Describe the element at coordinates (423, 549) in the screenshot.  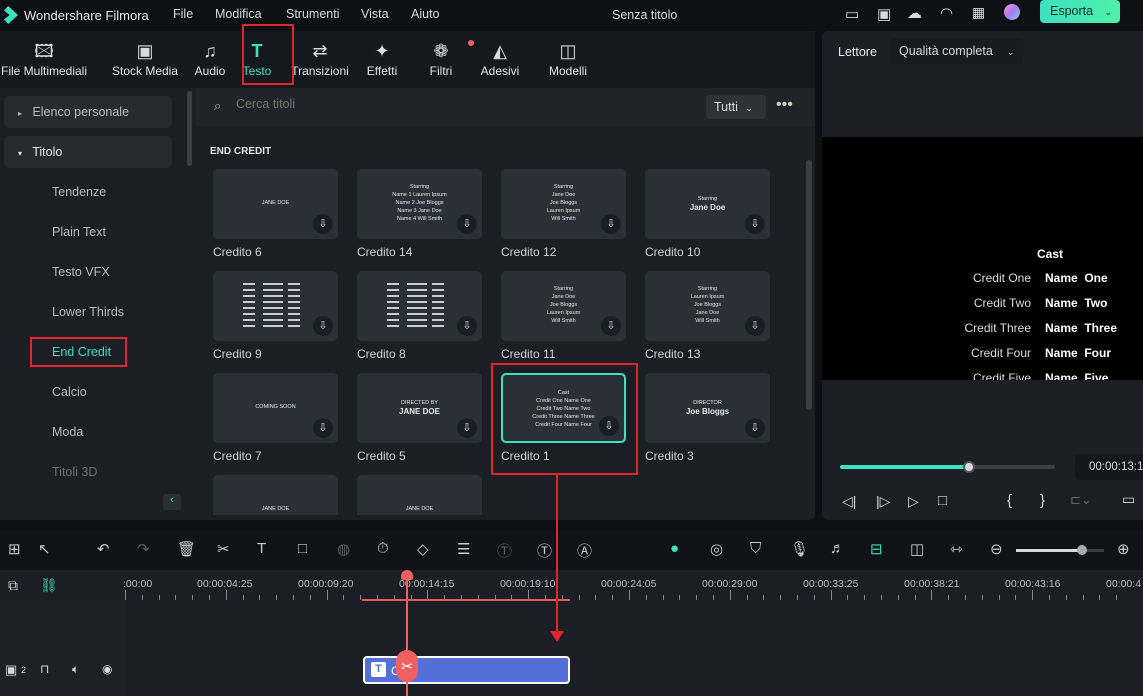
I see `keyframe-icon: ◇` at that location.